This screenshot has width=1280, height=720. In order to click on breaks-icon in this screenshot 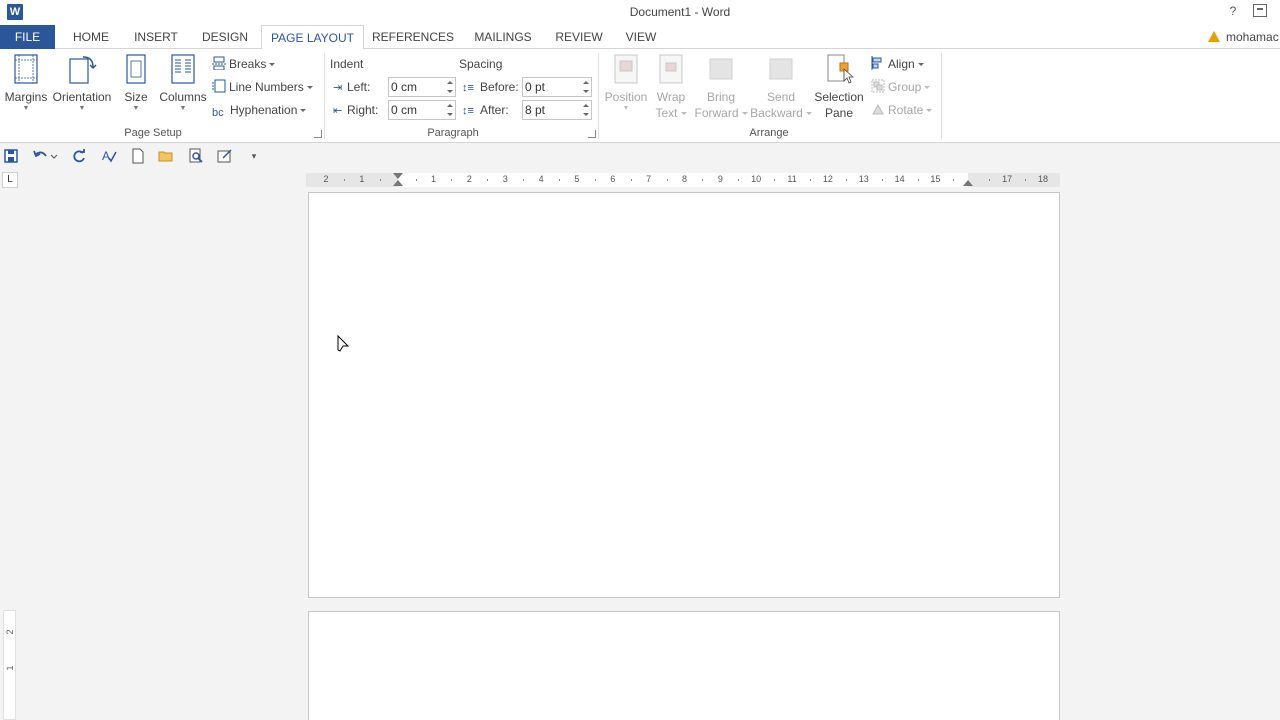, I will do `click(219, 63)`.